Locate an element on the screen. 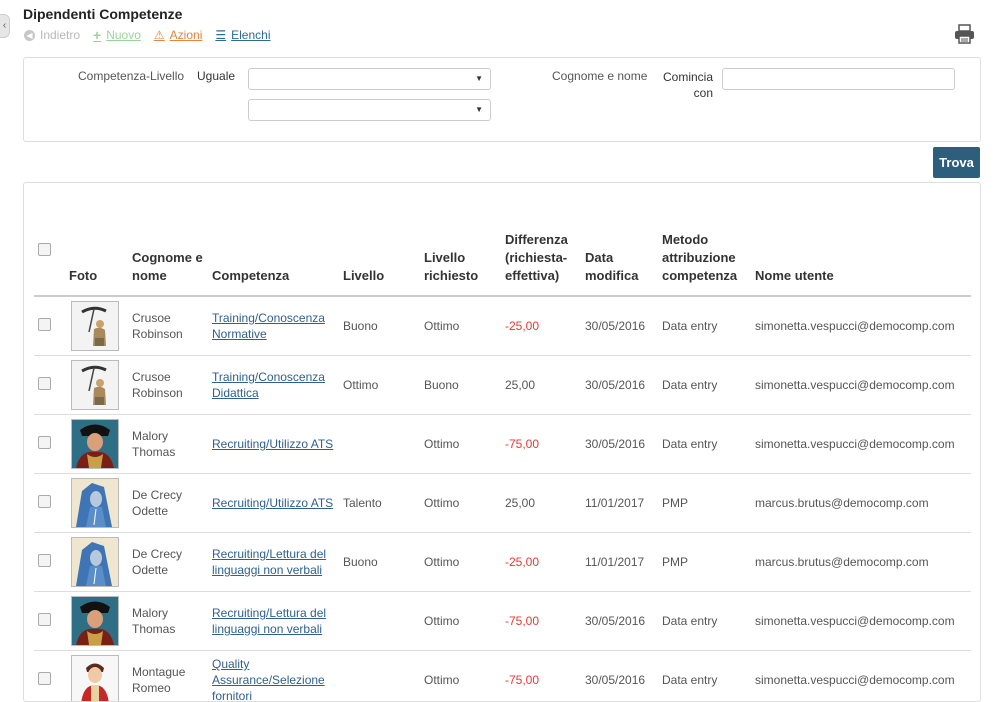  lists-button: ☰ Elenchi is located at coordinates (242, 35).